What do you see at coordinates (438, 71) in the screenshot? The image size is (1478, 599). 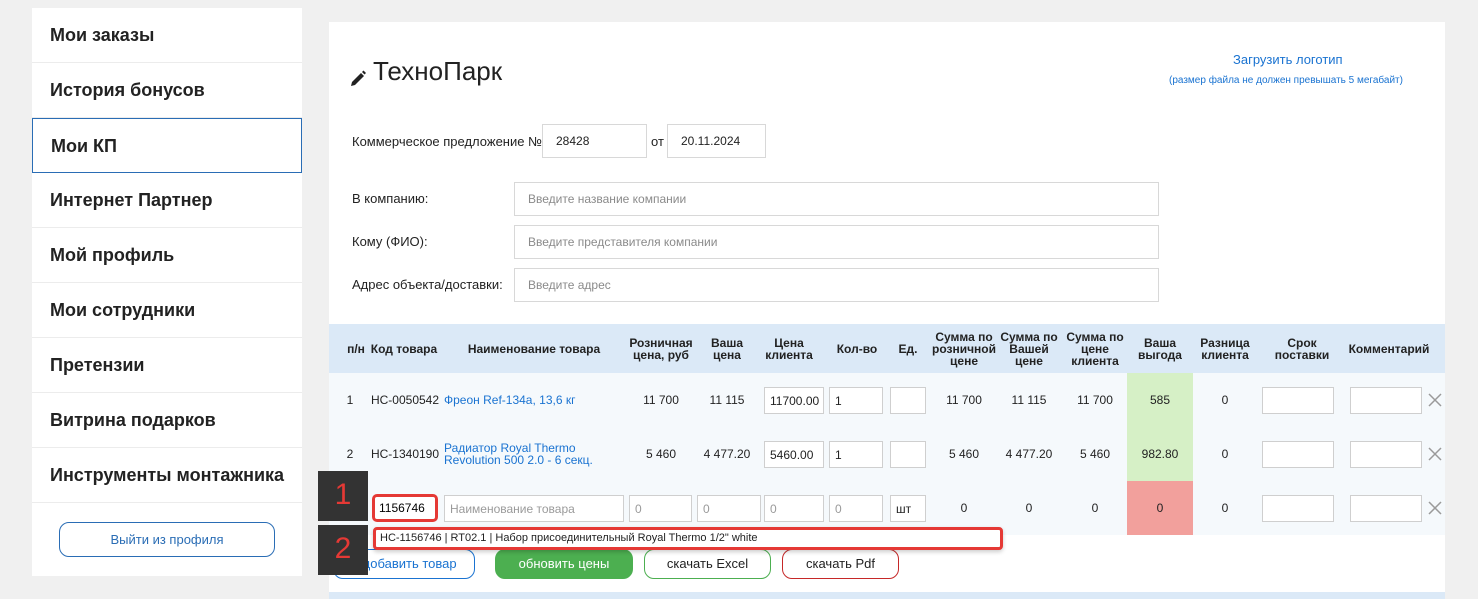 I see `page-title-text: ТехноПарк` at bounding box center [438, 71].